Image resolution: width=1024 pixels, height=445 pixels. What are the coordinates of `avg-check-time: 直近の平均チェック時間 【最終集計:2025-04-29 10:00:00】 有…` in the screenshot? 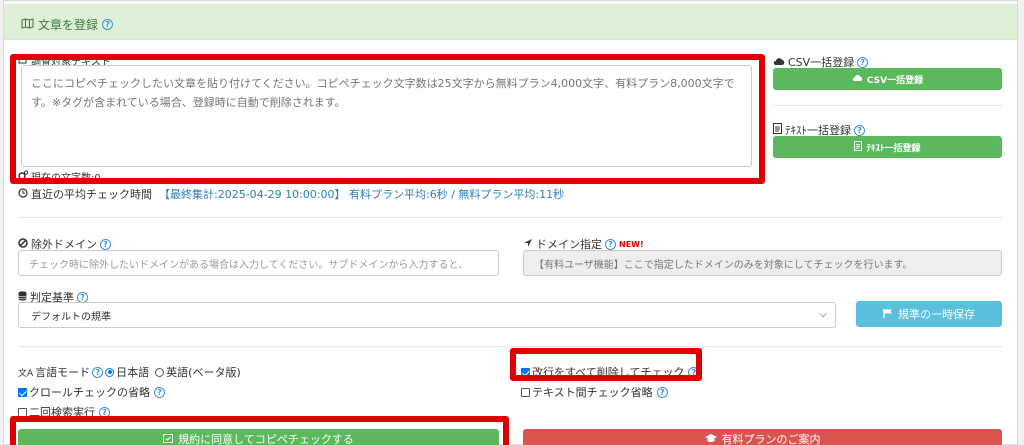 It's located at (291, 194).